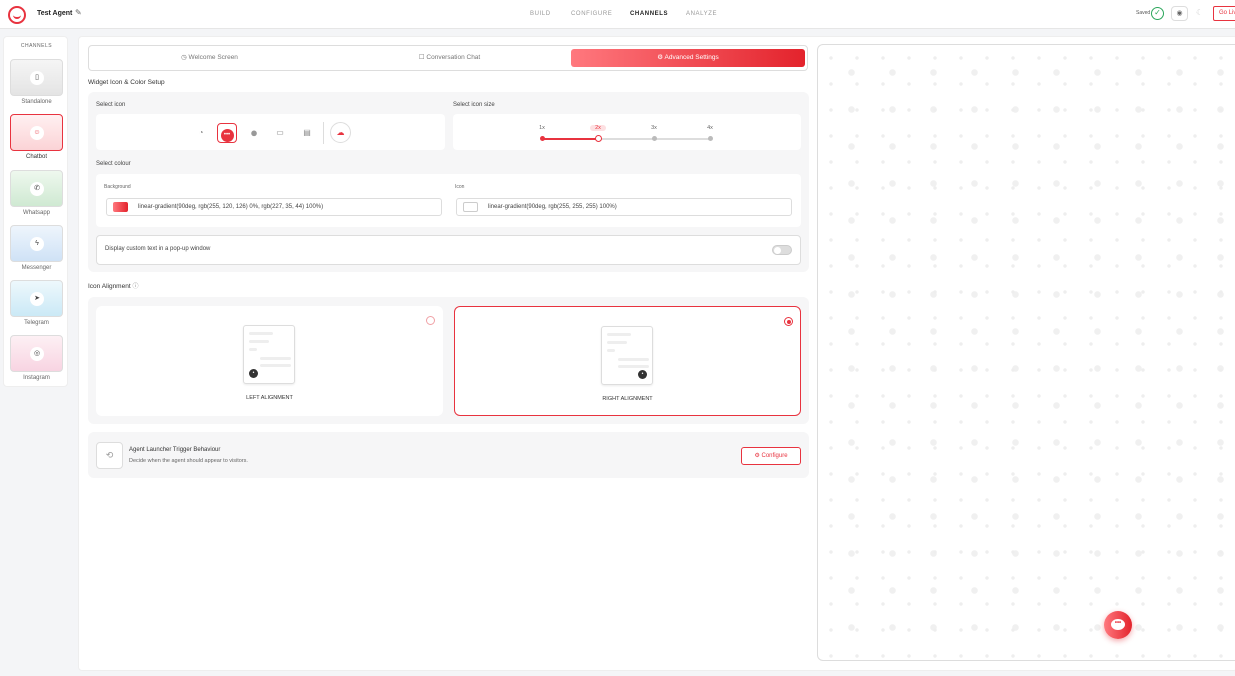 The height and width of the screenshot is (676, 1235). I want to click on nav-build: BUILD, so click(540, 14).